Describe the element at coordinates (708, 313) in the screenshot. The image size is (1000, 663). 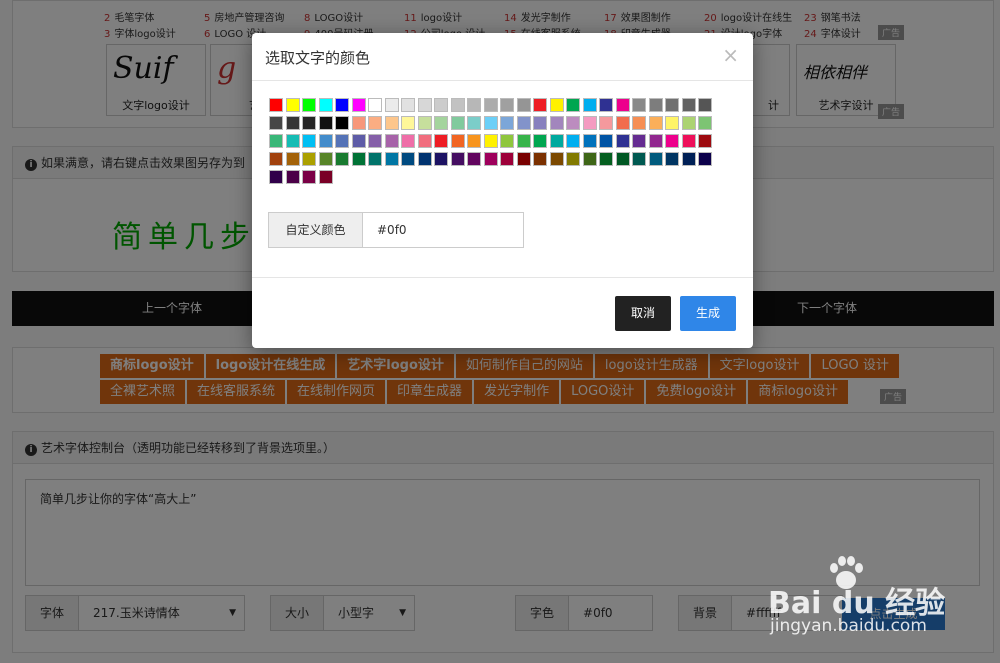
I see `generate-button: 生成` at that location.